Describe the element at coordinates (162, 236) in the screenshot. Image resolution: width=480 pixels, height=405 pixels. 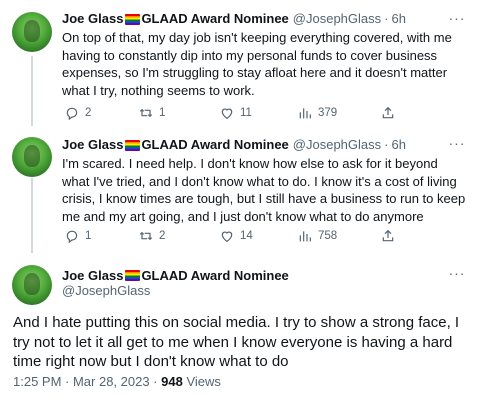
I see `retweet-count: 2` at that location.